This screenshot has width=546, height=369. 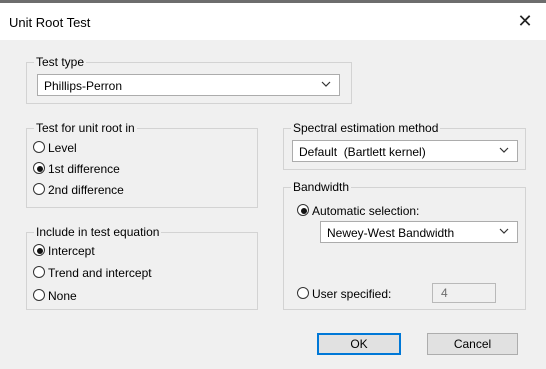 What do you see at coordinates (62, 296) in the screenshot?
I see `radio-none-label: None` at bounding box center [62, 296].